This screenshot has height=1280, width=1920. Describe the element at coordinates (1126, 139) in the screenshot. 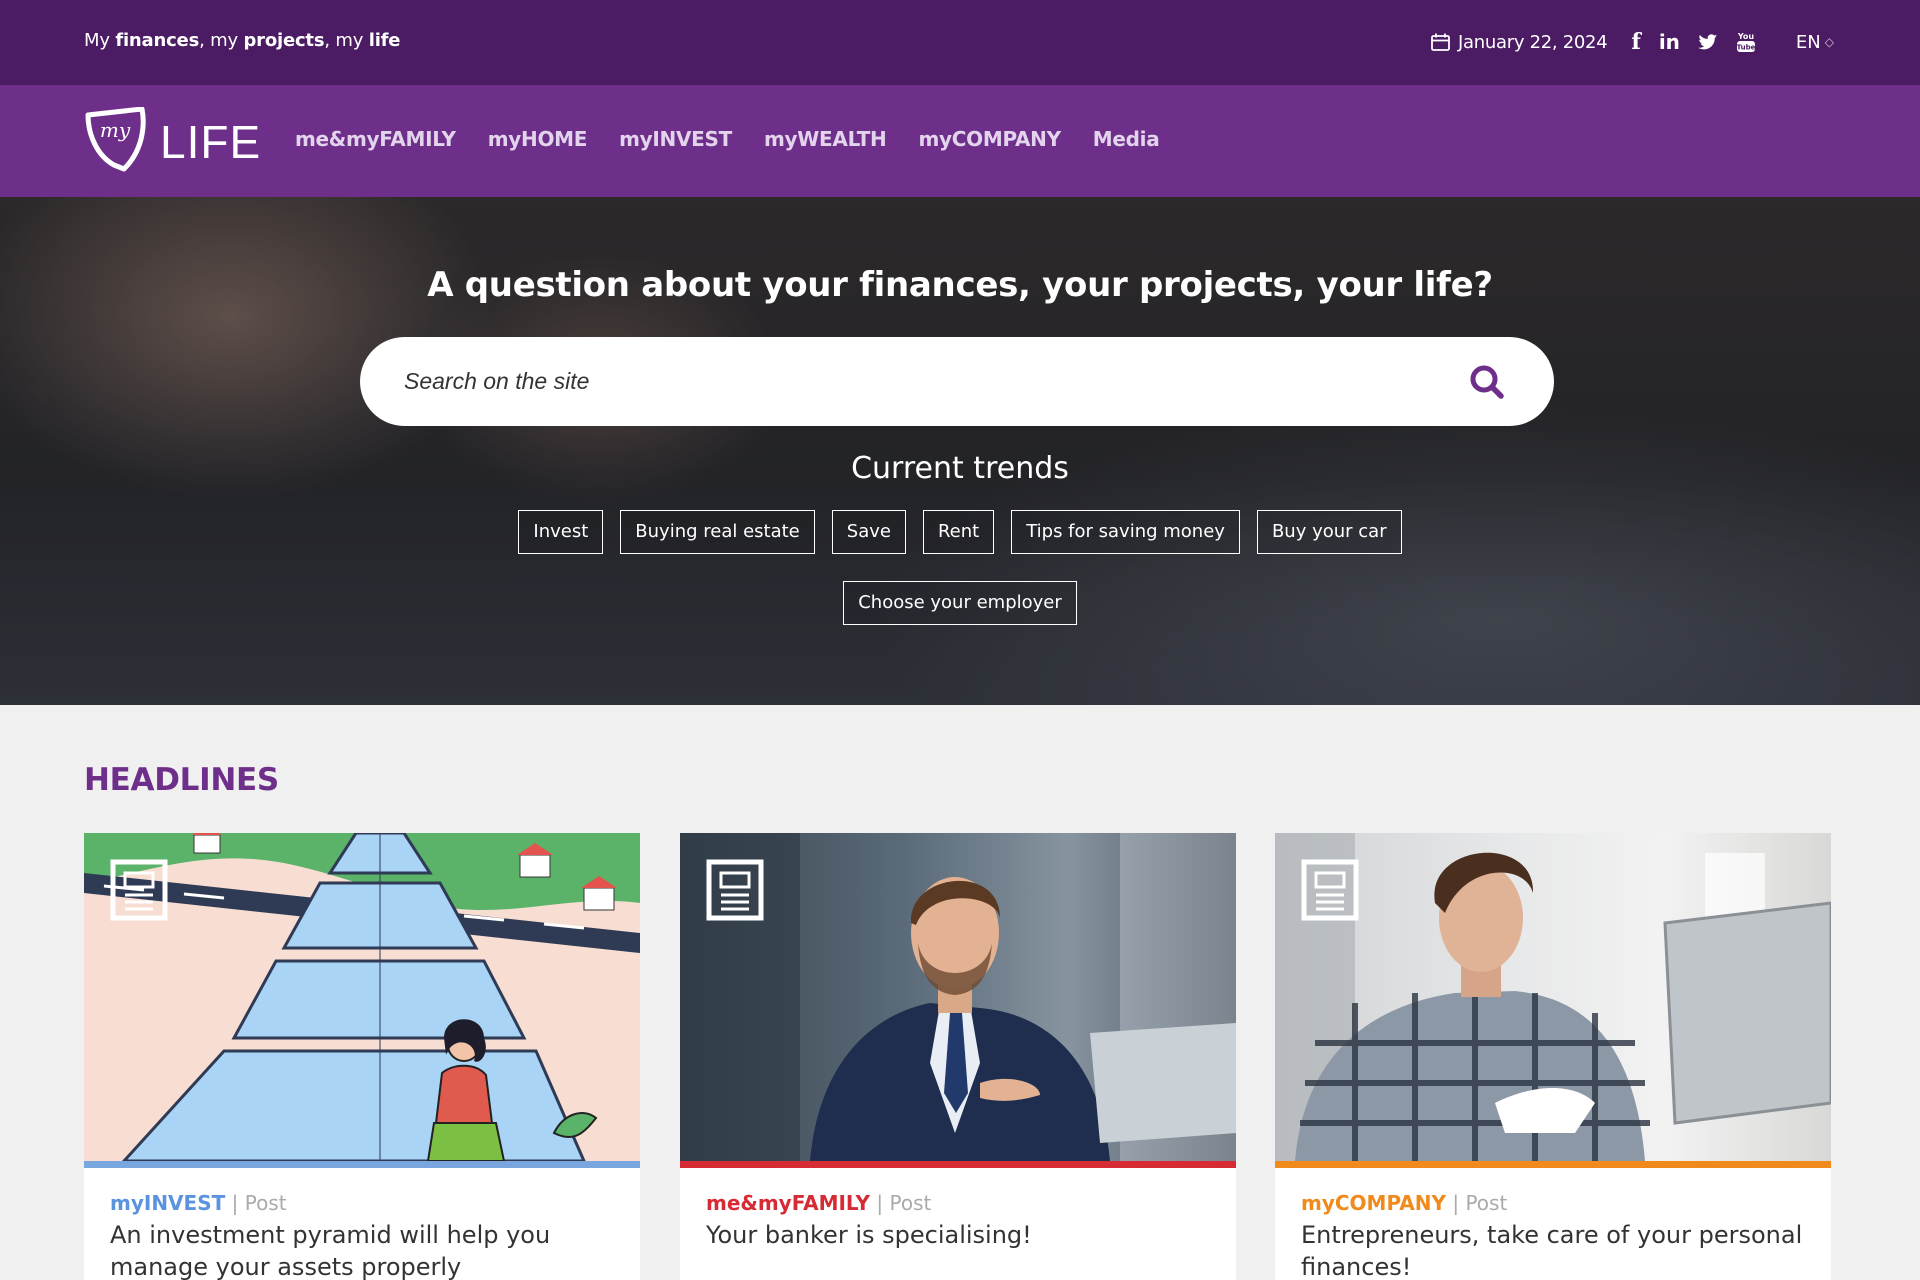

I see `nav-item-media: Media` at that location.